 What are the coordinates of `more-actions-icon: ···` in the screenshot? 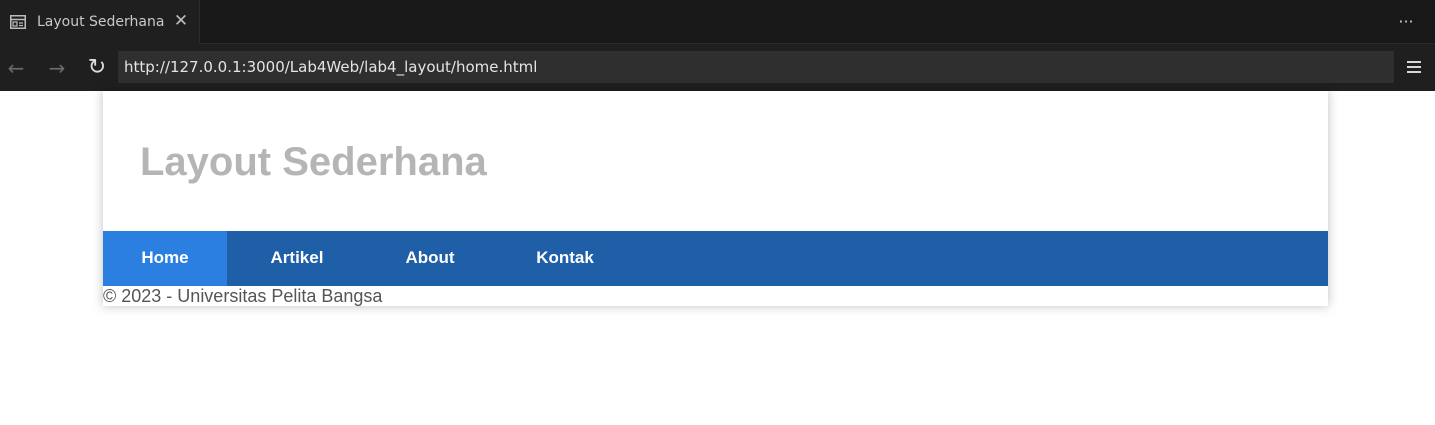 It's located at (1406, 22).